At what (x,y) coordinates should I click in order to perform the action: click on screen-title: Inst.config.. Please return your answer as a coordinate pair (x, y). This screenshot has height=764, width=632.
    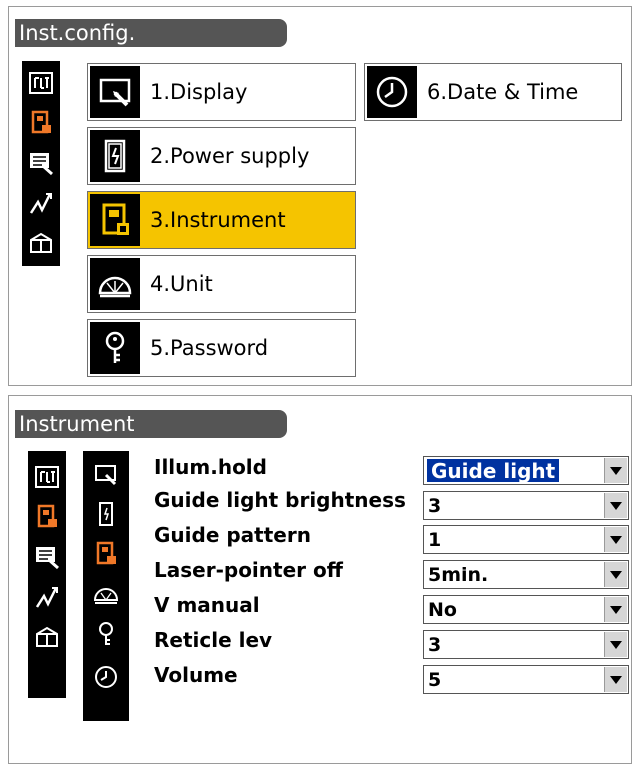
    Looking at the image, I should click on (151, 33).